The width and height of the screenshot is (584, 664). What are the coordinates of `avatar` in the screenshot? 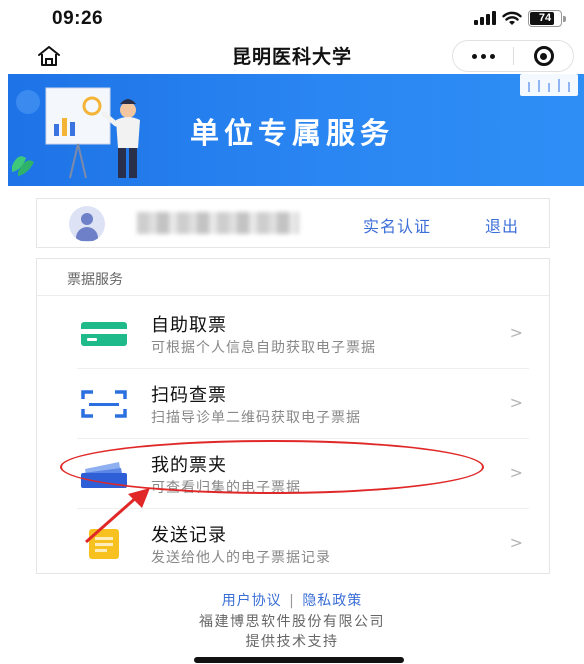 It's located at (87, 224).